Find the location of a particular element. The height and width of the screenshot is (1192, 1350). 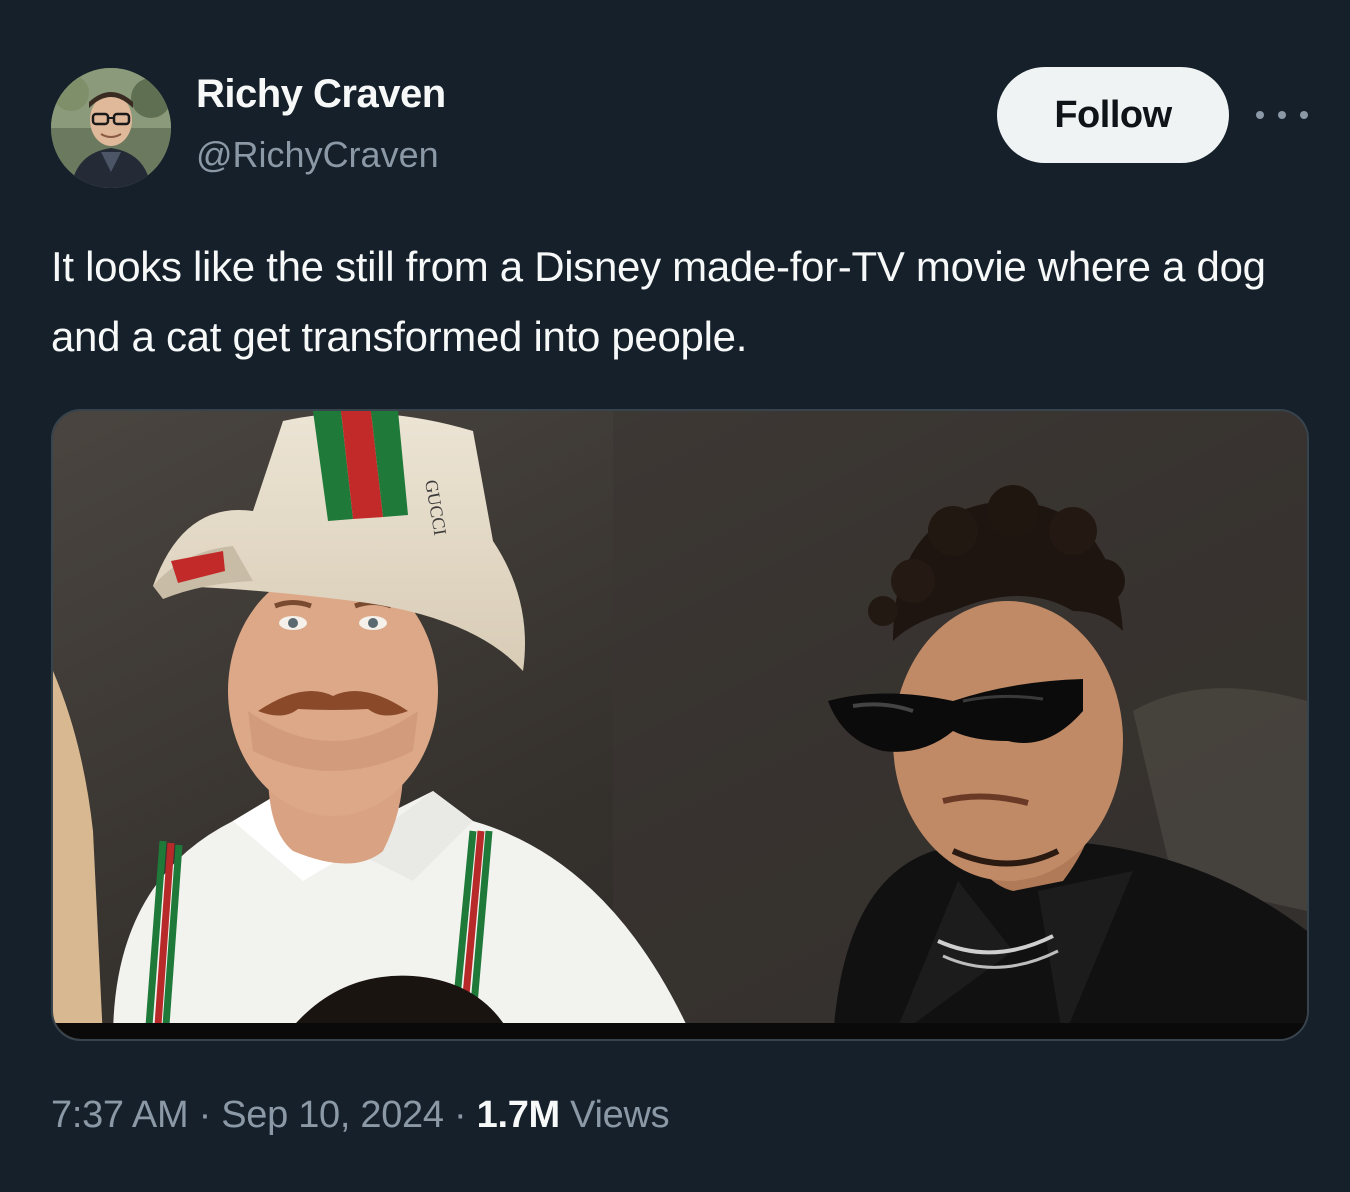

author-display-name: Richy Craven is located at coordinates (321, 94).